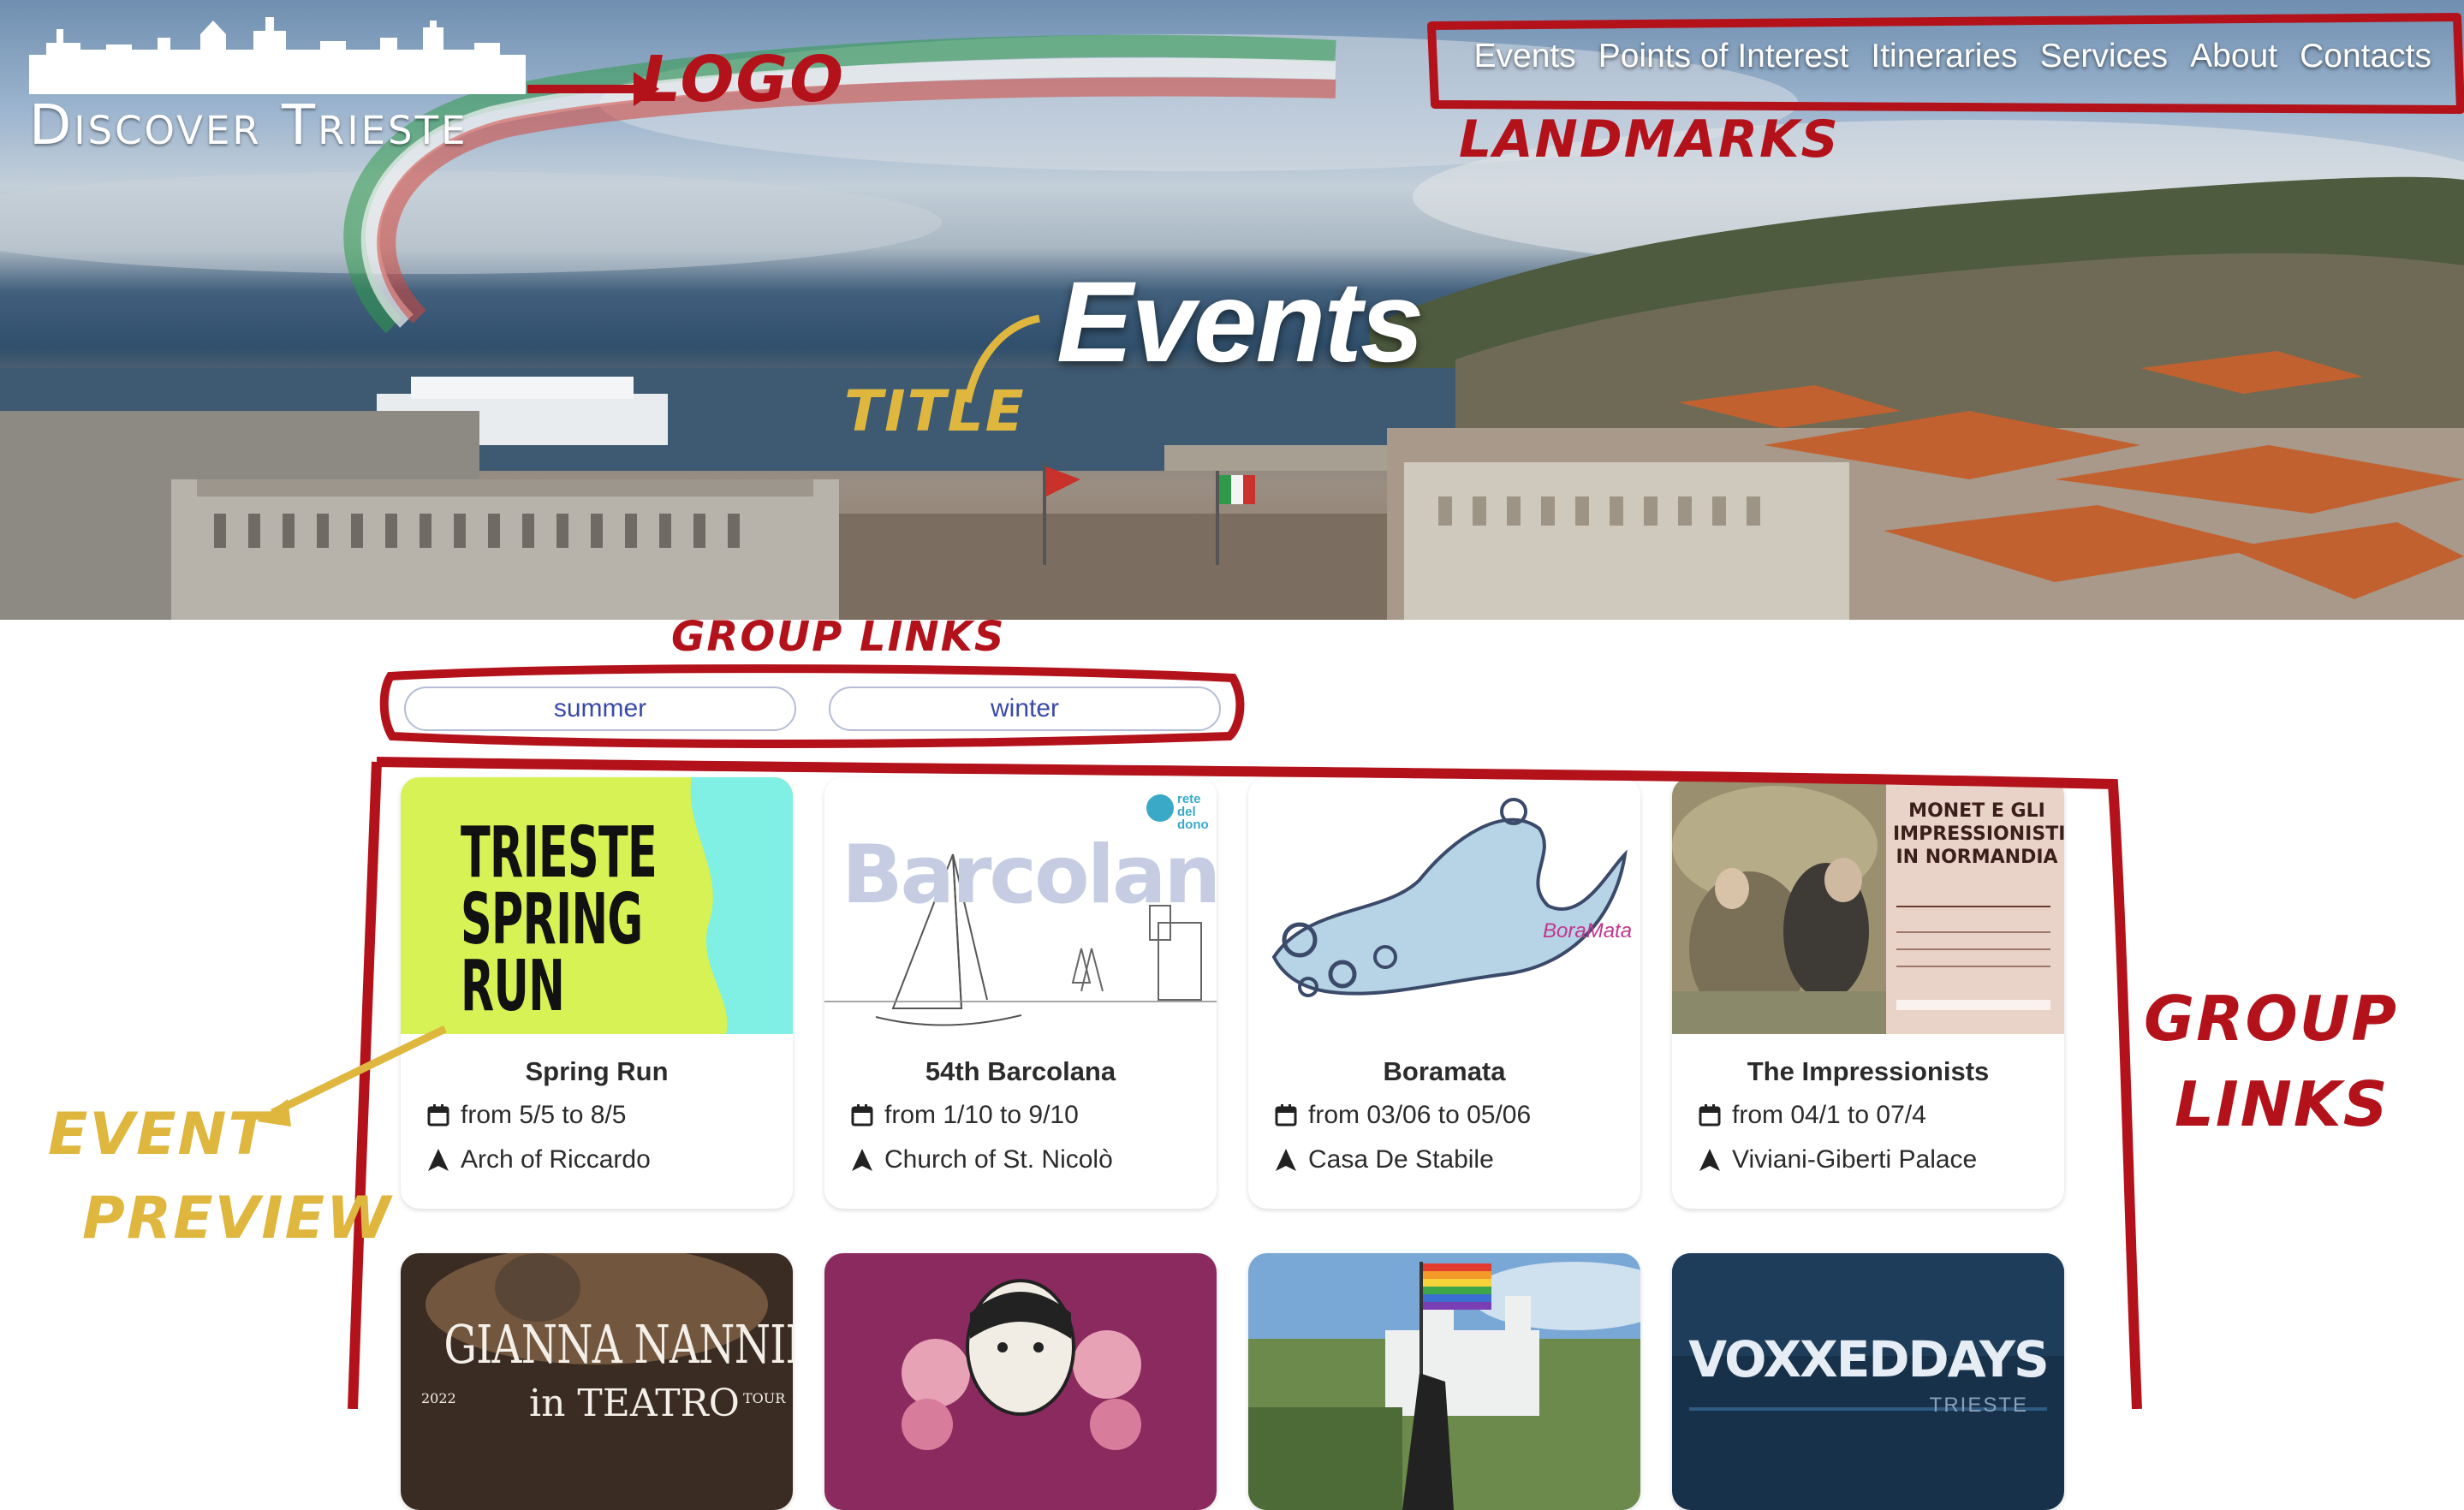 Image resolution: width=2464 pixels, height=1510 pixels. Describe the element at coordinates (1724, 56) in the screenshot. I see `nav-points-of-interest: Points of Interest` at that location.